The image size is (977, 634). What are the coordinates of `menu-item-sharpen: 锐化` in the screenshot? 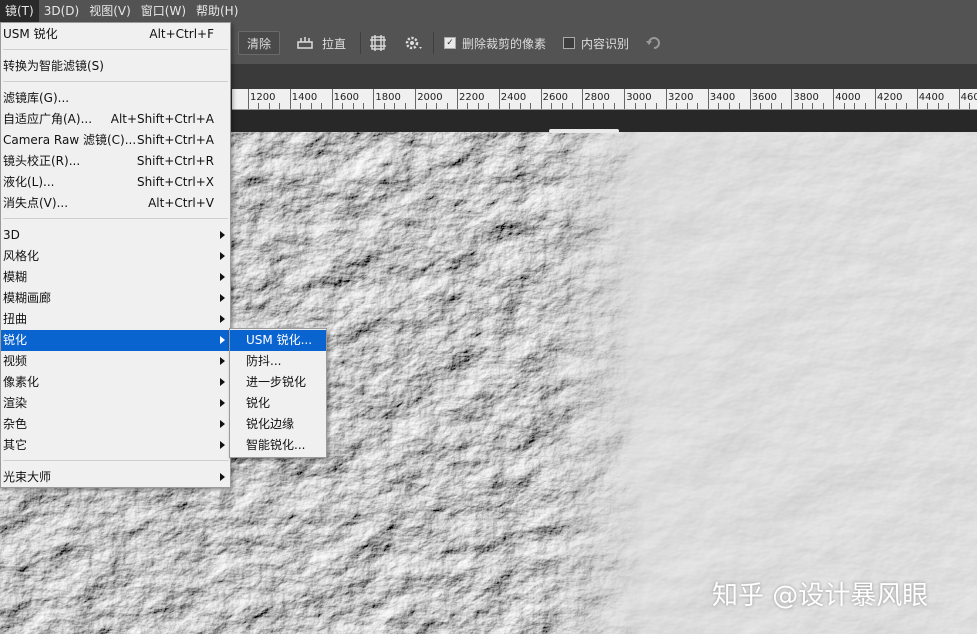 It's located at (115, 340).